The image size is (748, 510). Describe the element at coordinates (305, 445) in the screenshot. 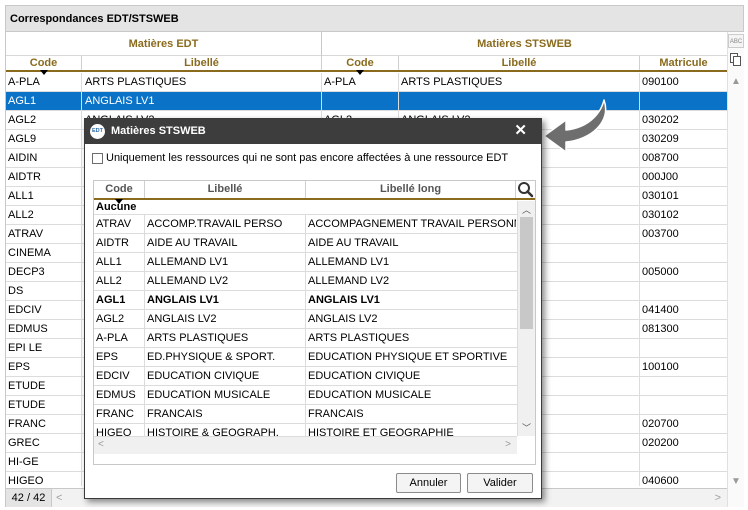

I see `dialog-horizontal-scrollbar: < >` at that location.